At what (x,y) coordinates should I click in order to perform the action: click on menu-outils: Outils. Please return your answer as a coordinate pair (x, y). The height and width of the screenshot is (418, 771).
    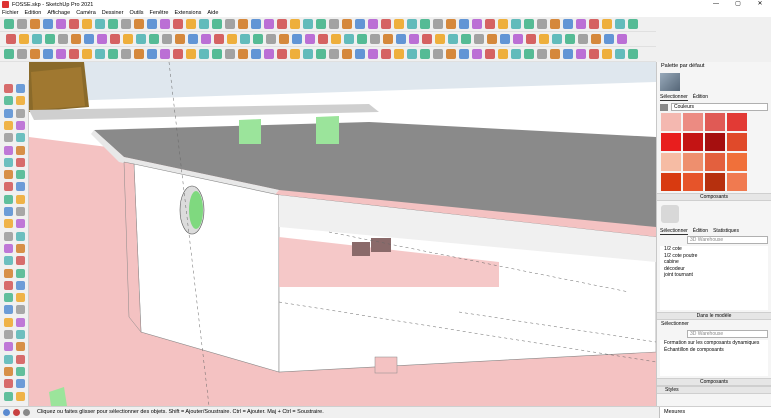
    Looking at the image, I should click on (136, 13).